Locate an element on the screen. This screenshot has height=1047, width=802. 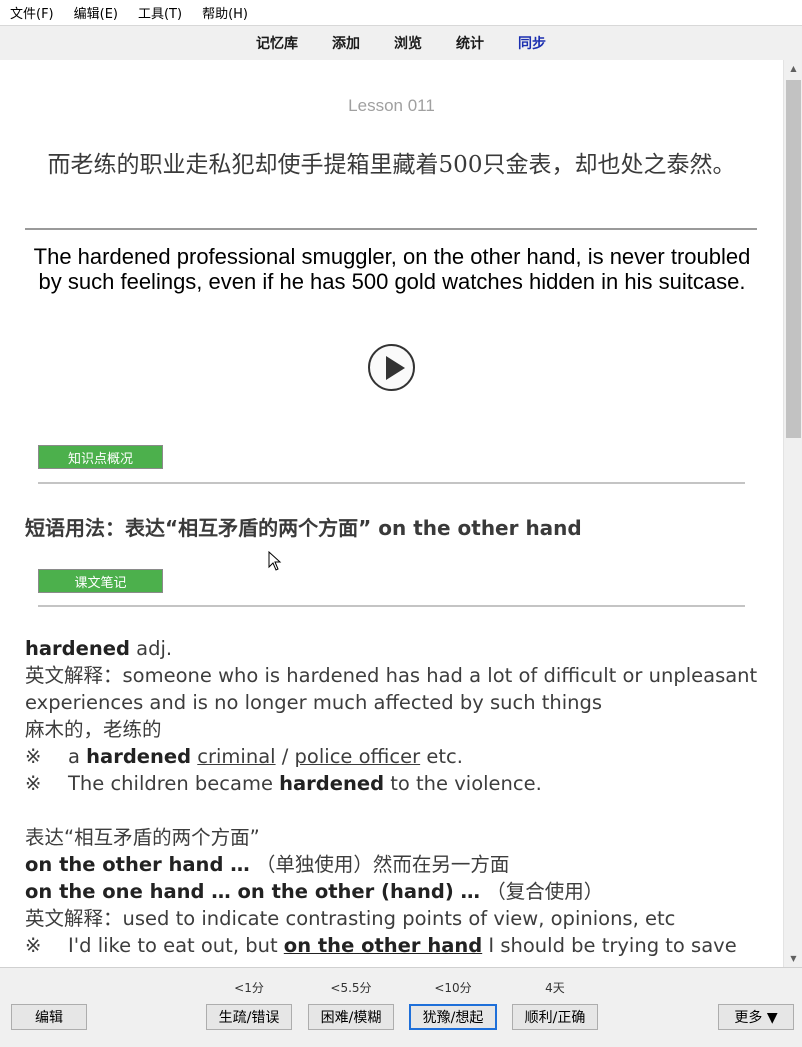
note-pos: adj. is located at coordinates (151, 648).